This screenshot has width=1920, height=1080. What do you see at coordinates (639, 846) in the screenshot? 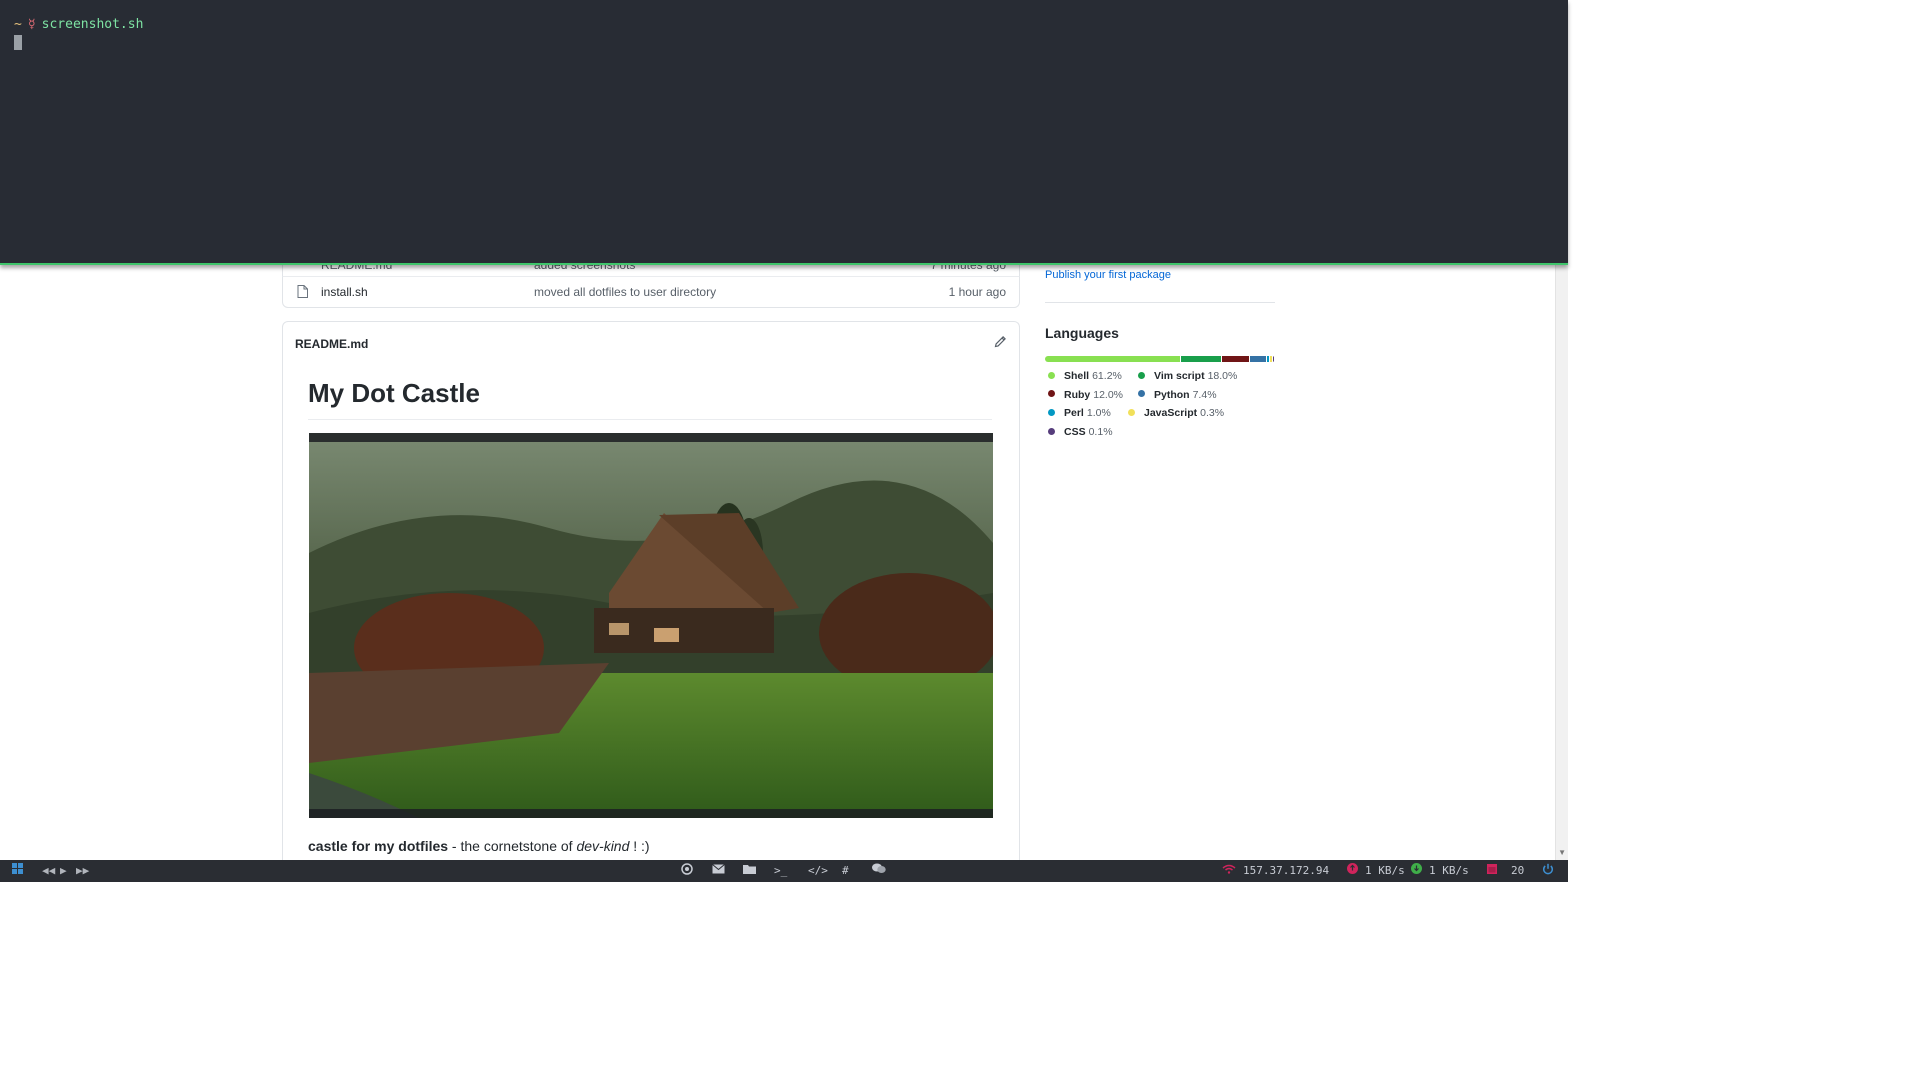
I see `readme-desc-end: ! :)` at bounding box center [639, 846].